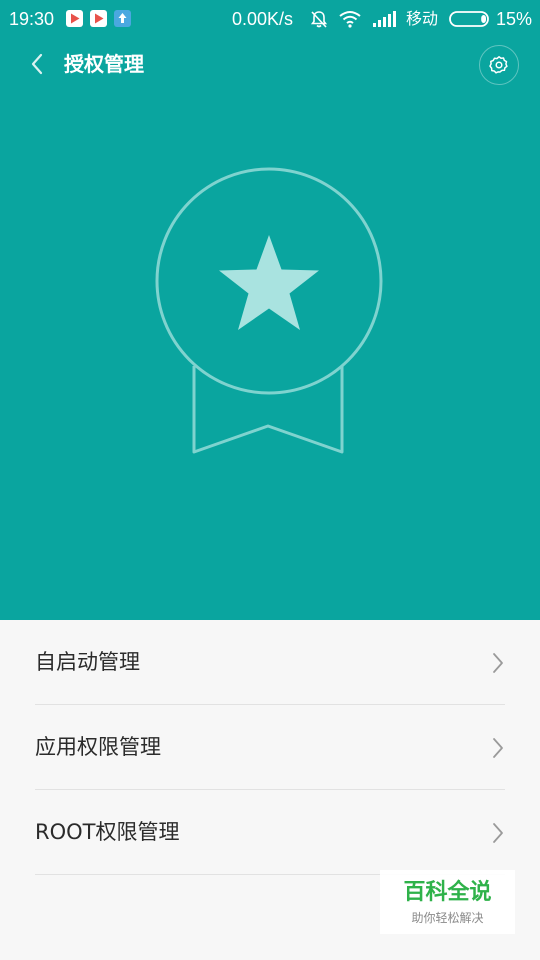 Image resolution: width=540 pixels, height=960 pixels. Describe the element at coordinates (319, 19) in the screenshot. I see `silent-bell-icon` at that location.